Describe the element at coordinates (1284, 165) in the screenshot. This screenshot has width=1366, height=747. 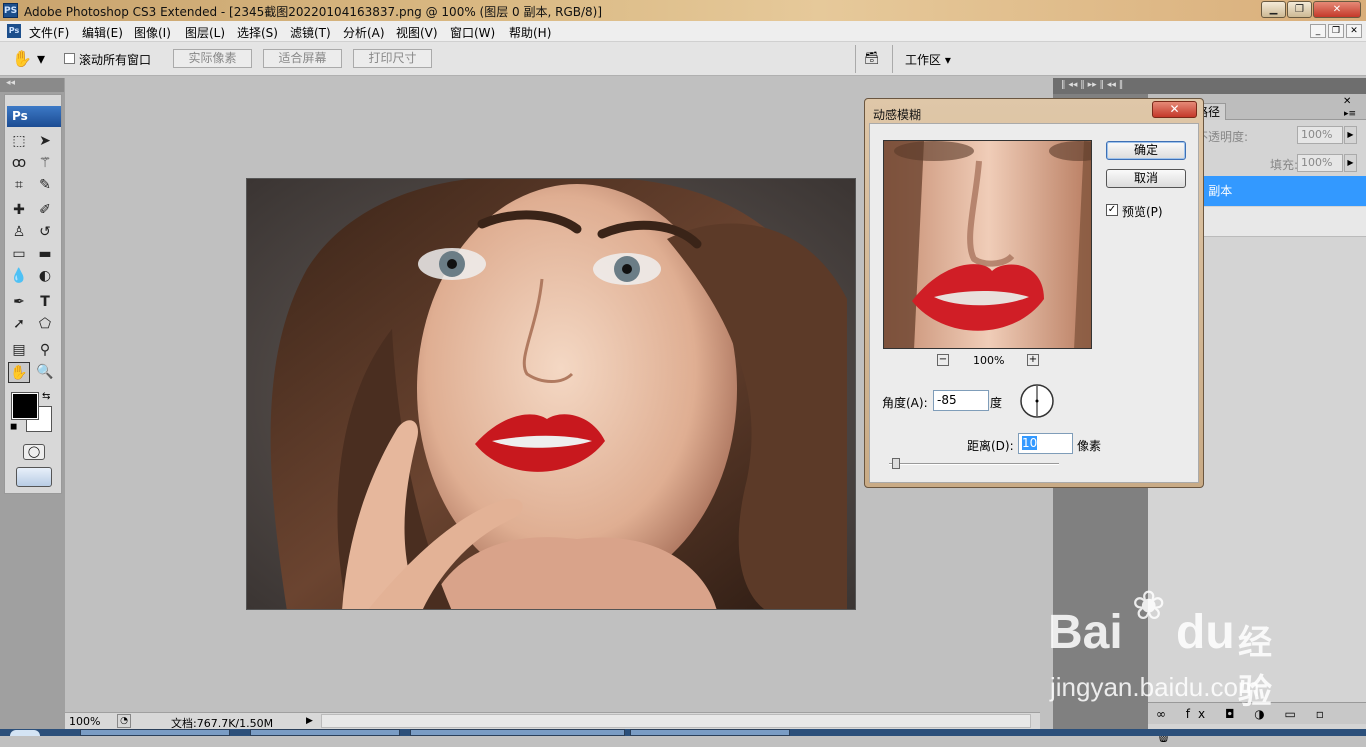
I see `fill-label: 填充:` at that location.